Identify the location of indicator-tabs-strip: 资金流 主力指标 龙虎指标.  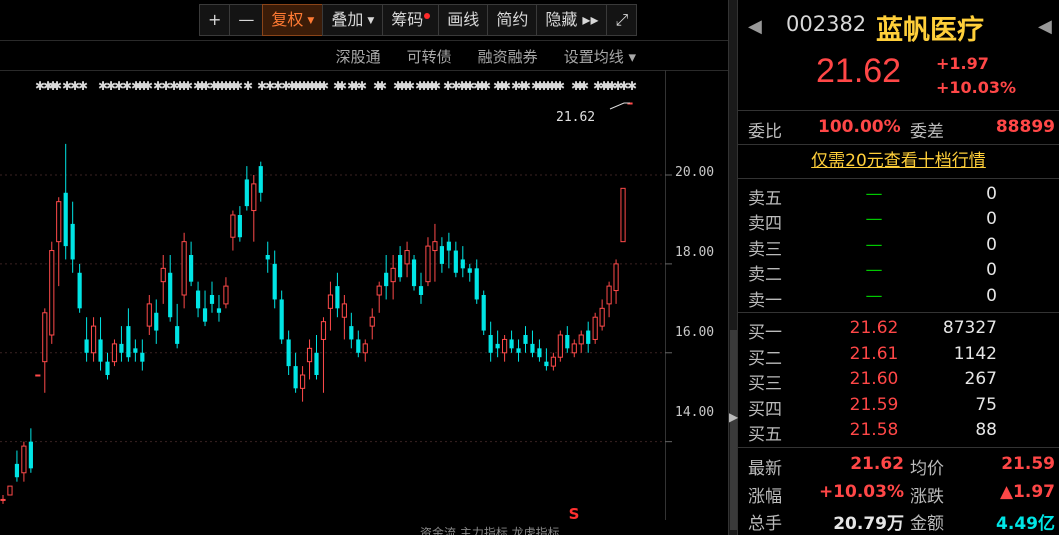
(490, 529).